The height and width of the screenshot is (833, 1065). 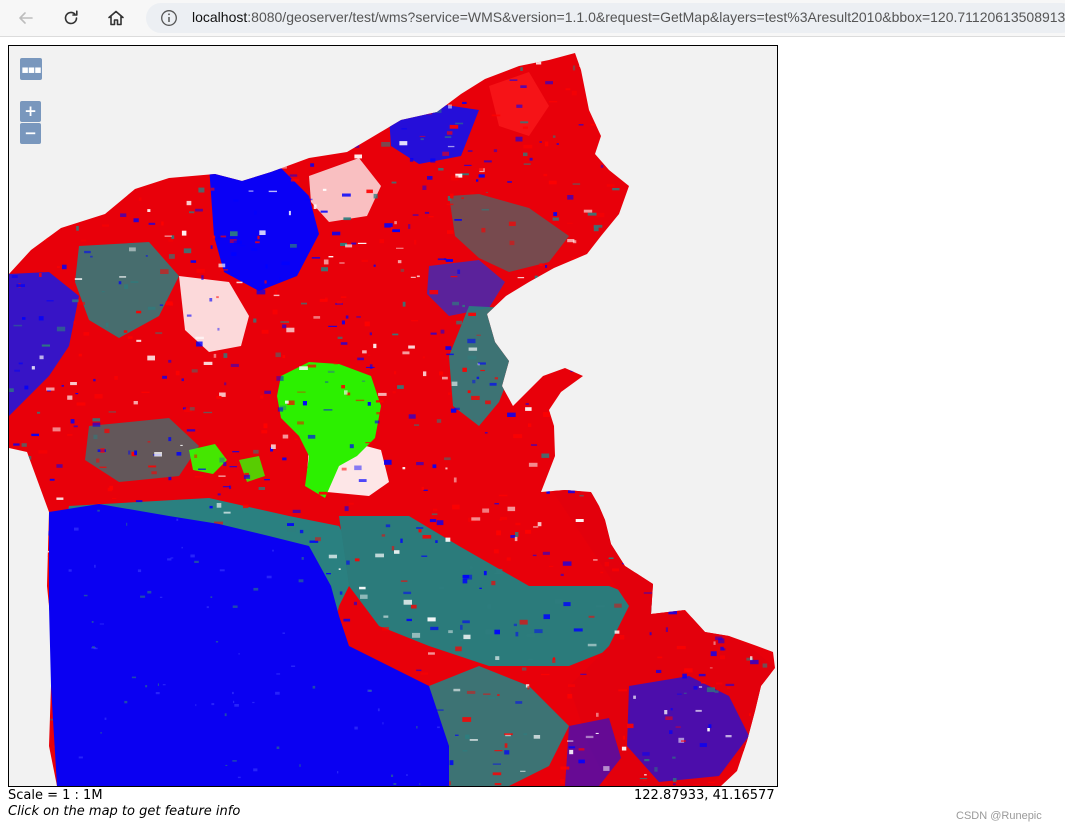 I want to click on url-host: localhost, so click(x=220, y=17).